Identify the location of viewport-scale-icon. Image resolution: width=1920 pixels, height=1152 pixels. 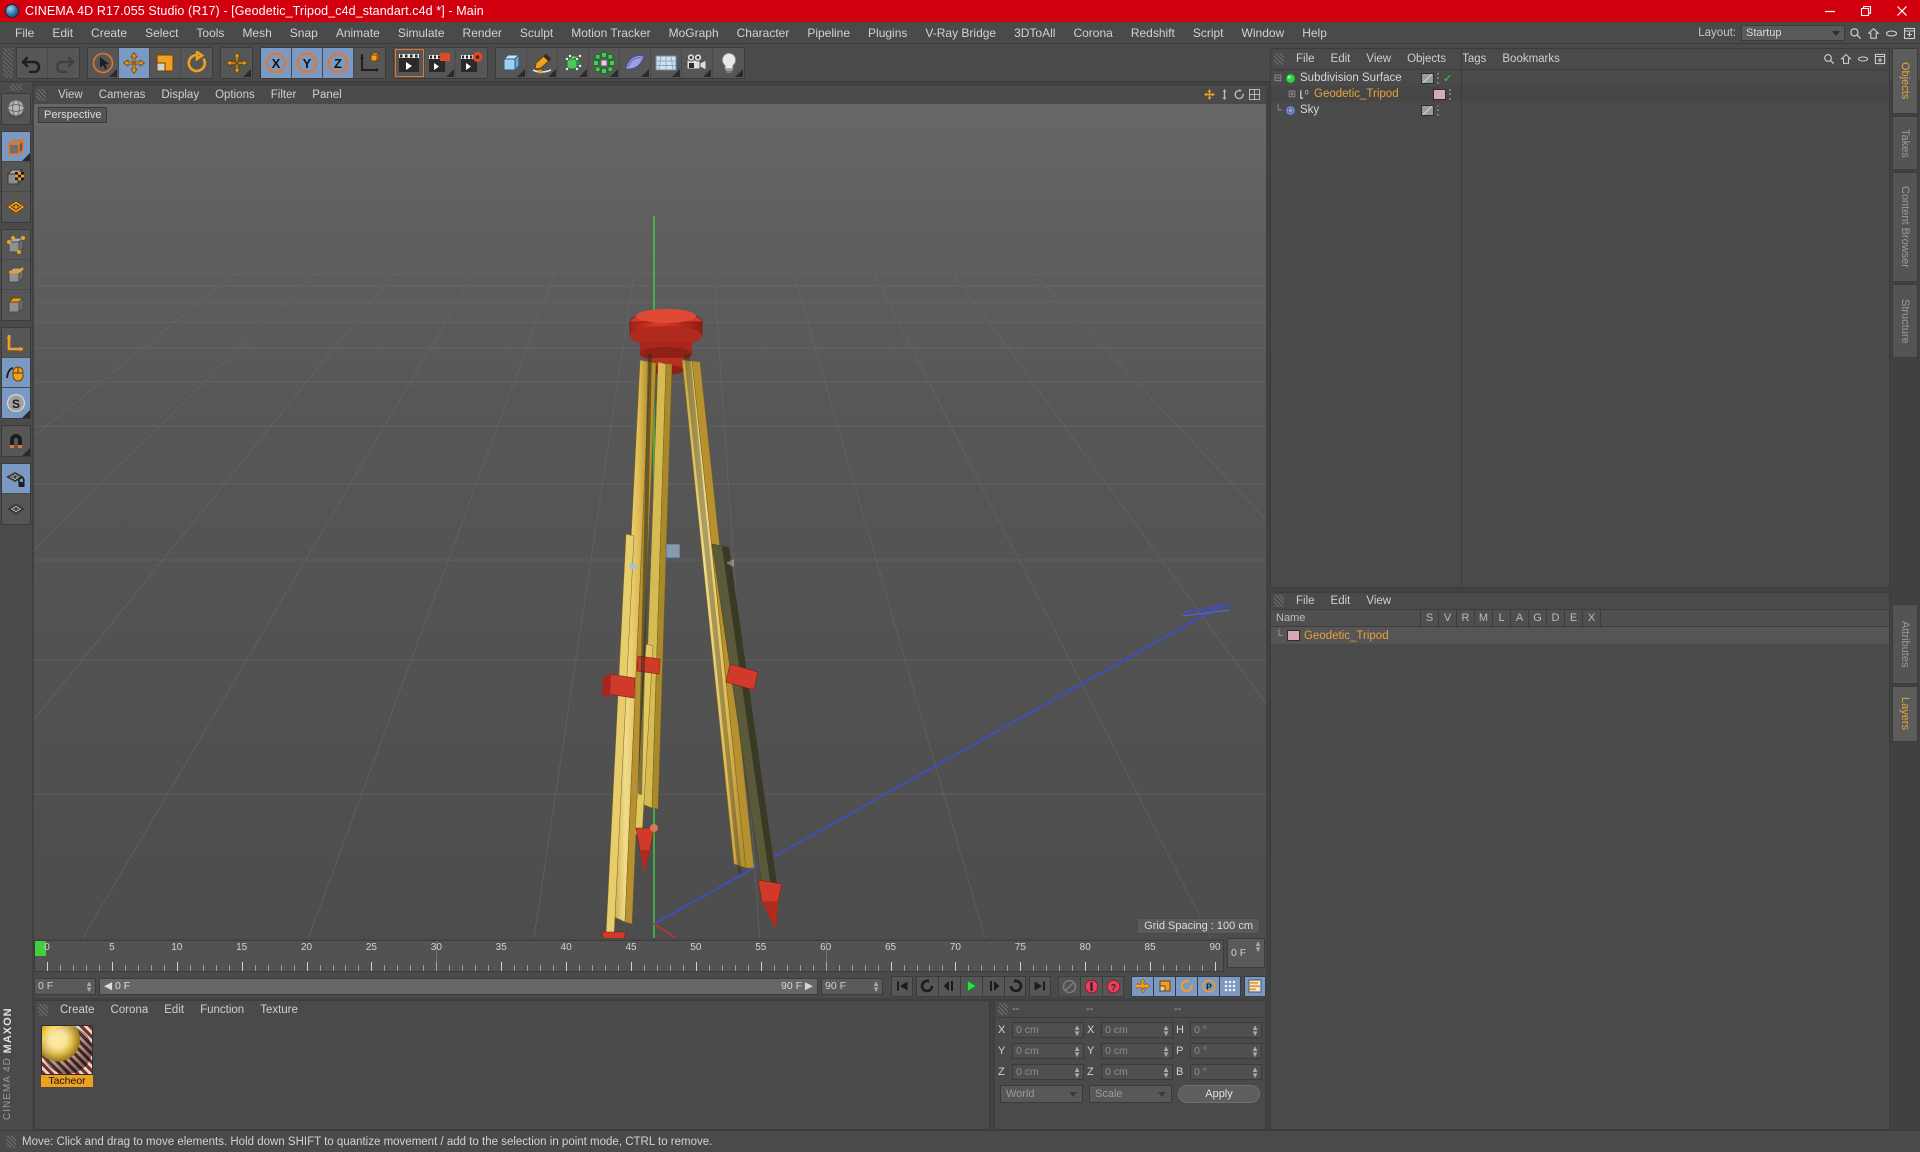
(1224, 94).